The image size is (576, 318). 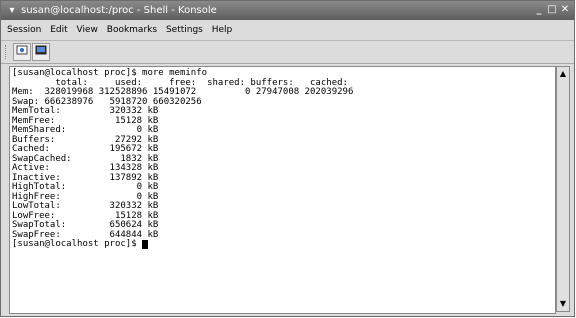 What do you see at coordinates (7, 52) in the screenshot?
I see `toolbar-handle` at bounding box center [7, 52].